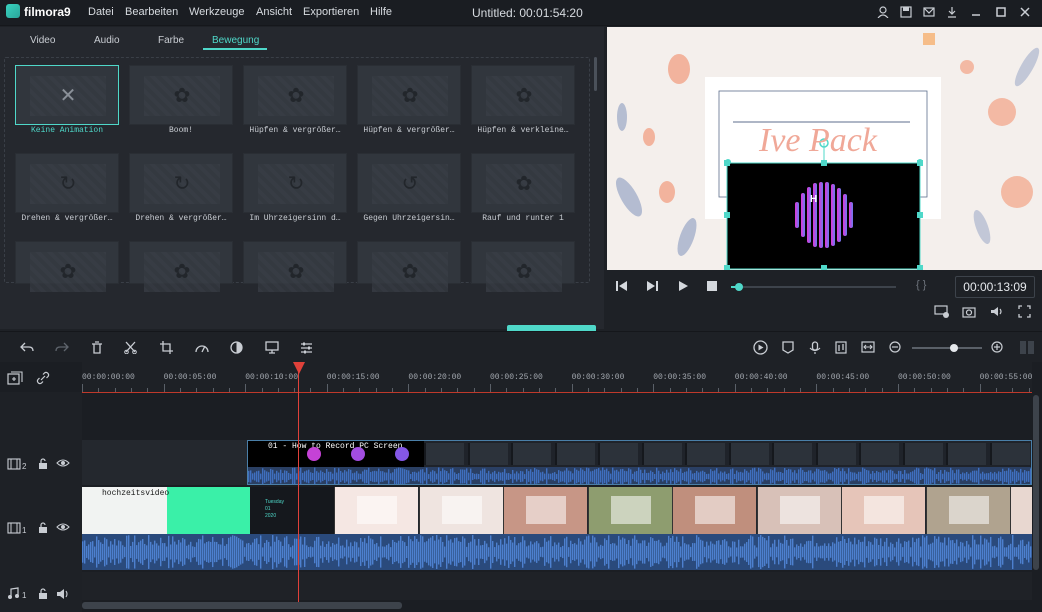 The width and height of the screenshot is (1042, 612). What do you see at coordinates (883, 12) in the screenshot?
I see `user-icon` at bounding box center [883, 12].